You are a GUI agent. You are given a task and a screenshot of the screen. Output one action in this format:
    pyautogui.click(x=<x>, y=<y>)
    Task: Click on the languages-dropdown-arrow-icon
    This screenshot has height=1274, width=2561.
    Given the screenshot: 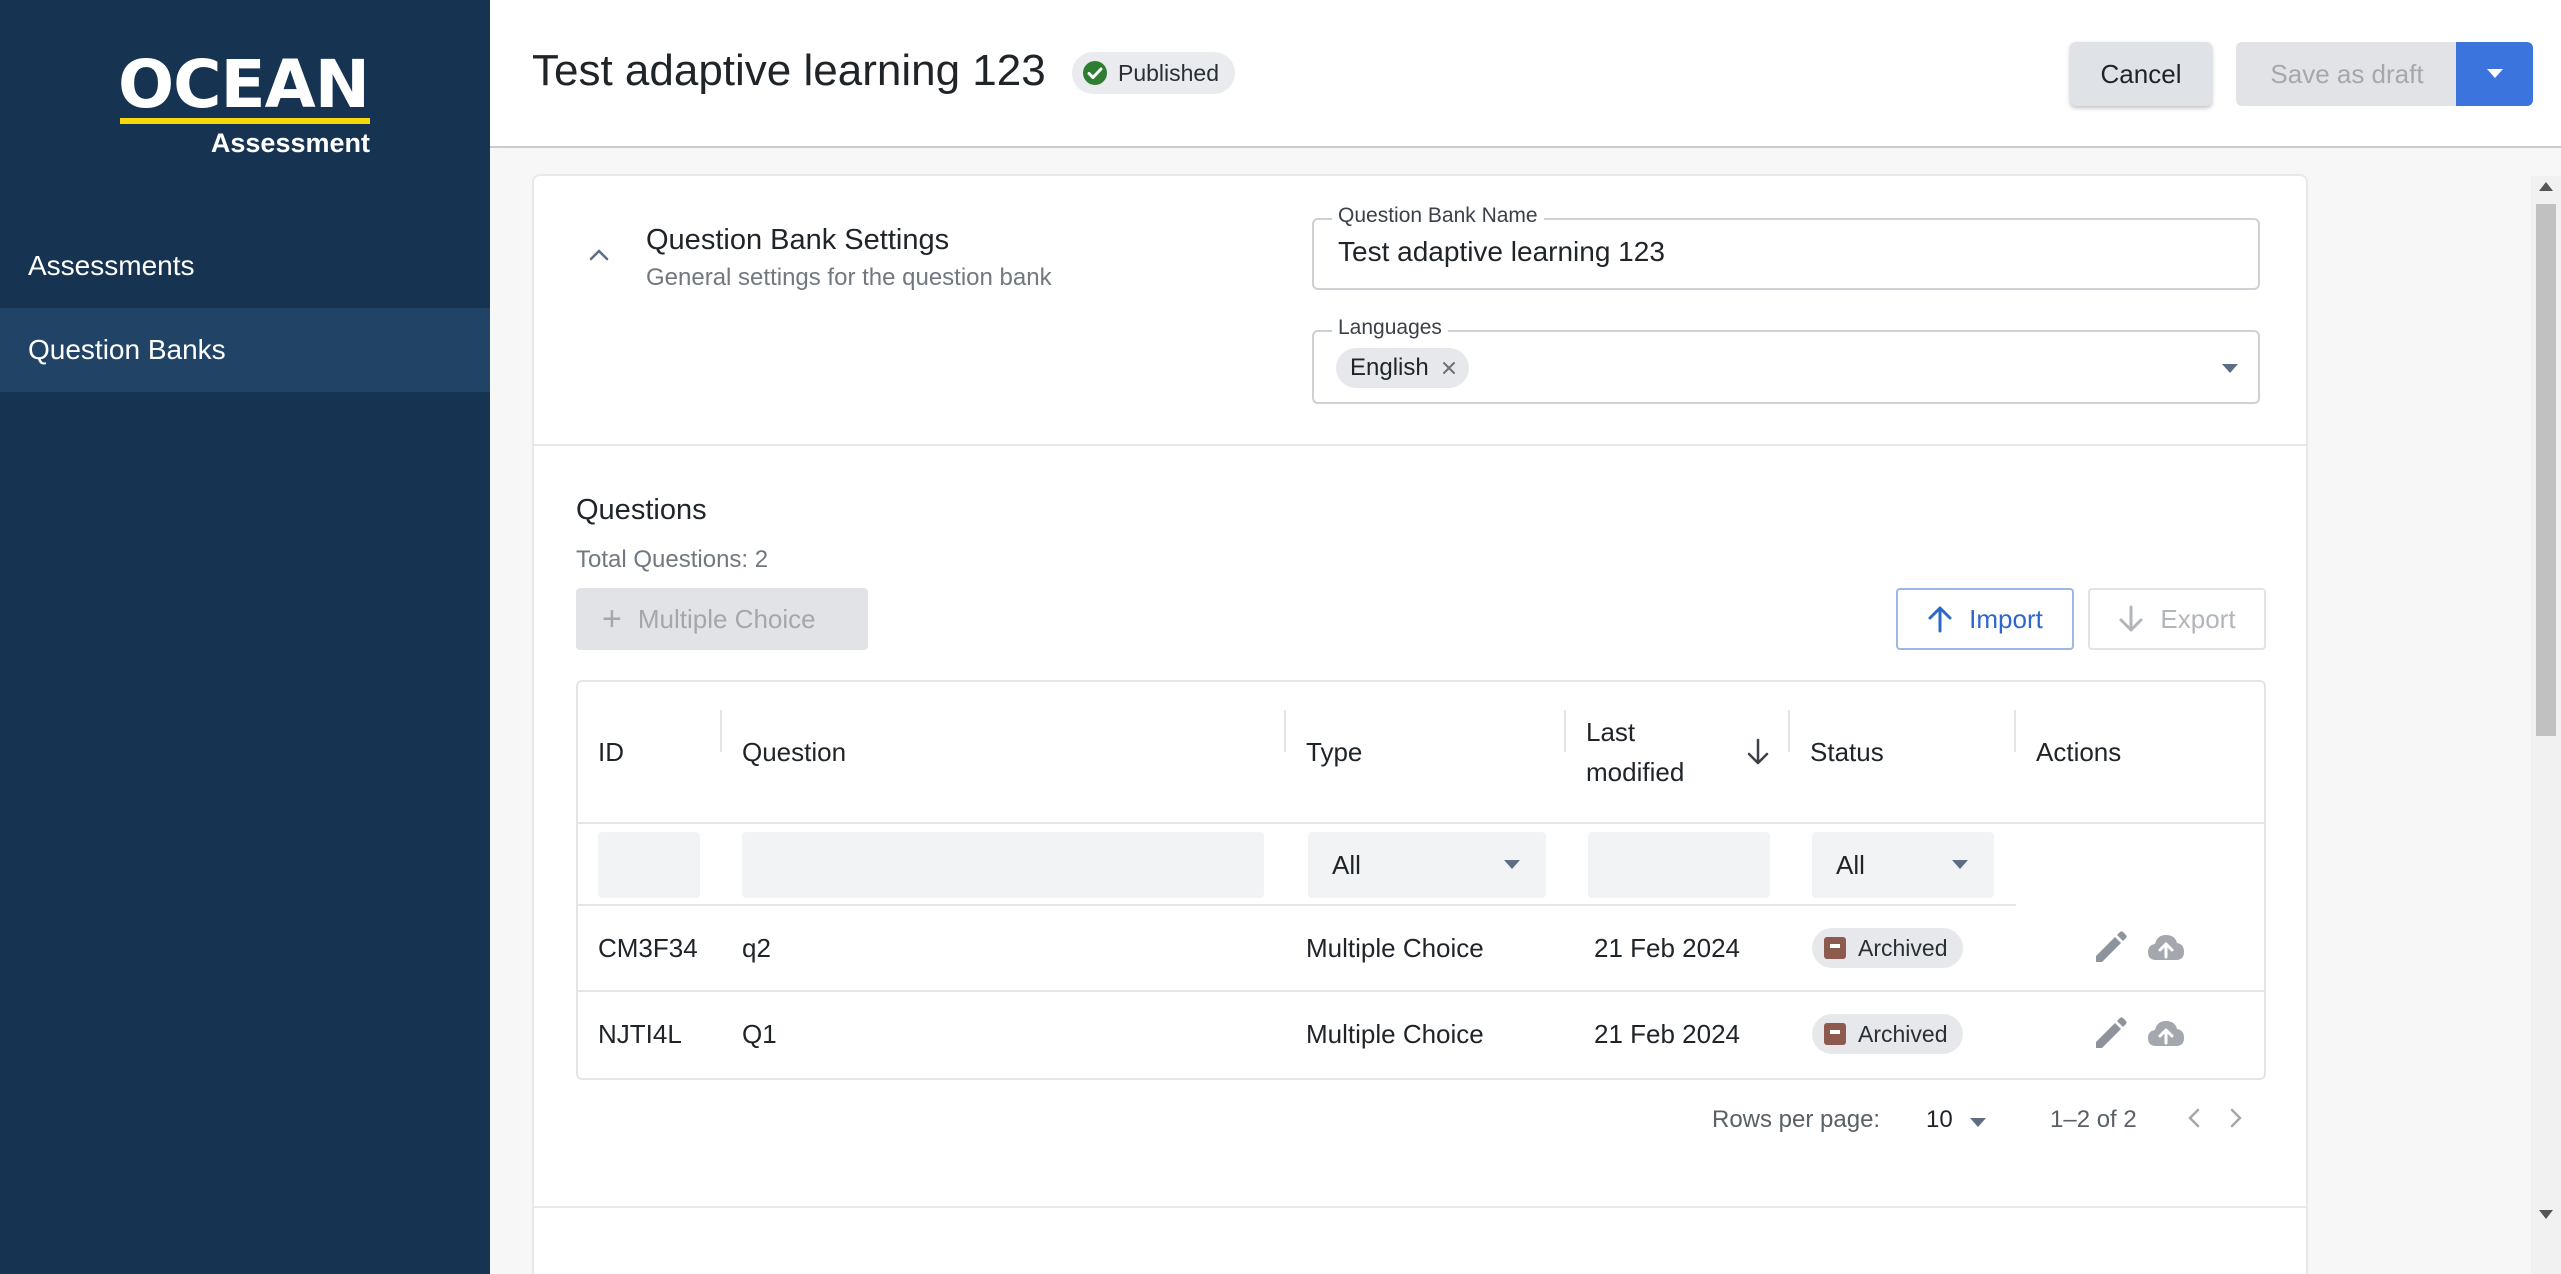 What is the action you would take?
    pyautogui.click(x=2230, y=368)
    